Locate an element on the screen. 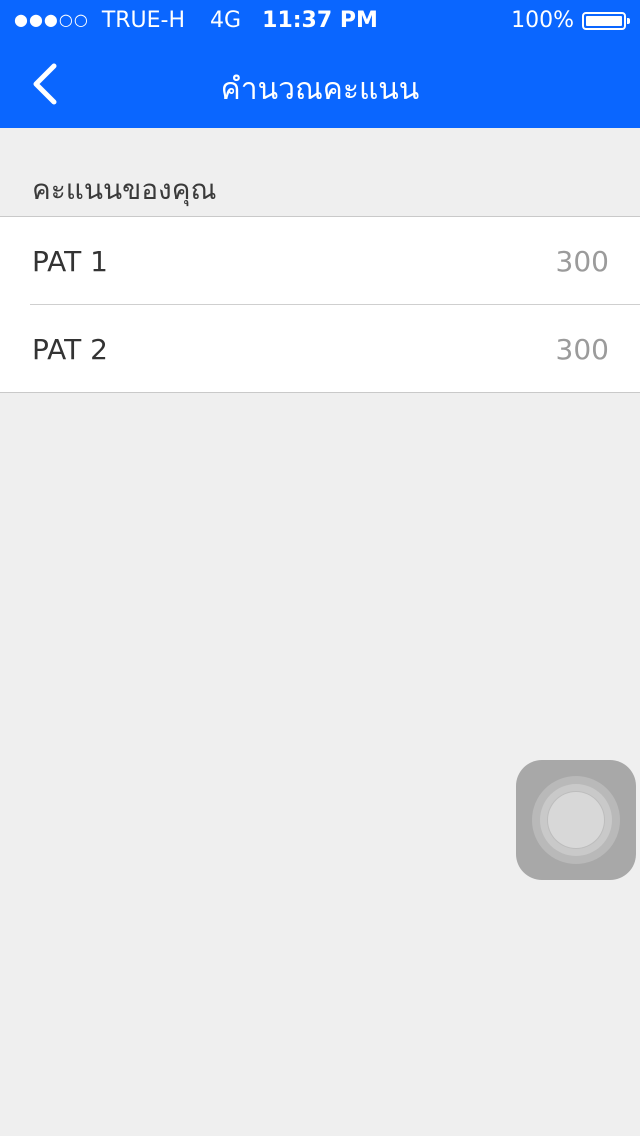  section-header: คะแนนของคุณ is located at coordinates (124, 189).